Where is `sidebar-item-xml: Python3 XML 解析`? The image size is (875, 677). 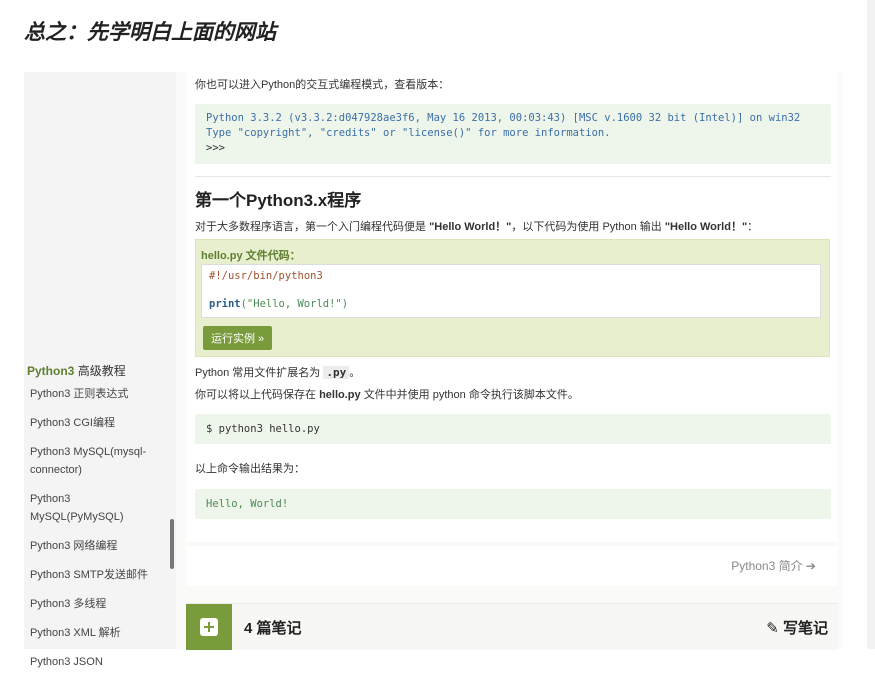
sidebar-item-xml: Python3 XML 解析 is located at coordinates (97, 633).